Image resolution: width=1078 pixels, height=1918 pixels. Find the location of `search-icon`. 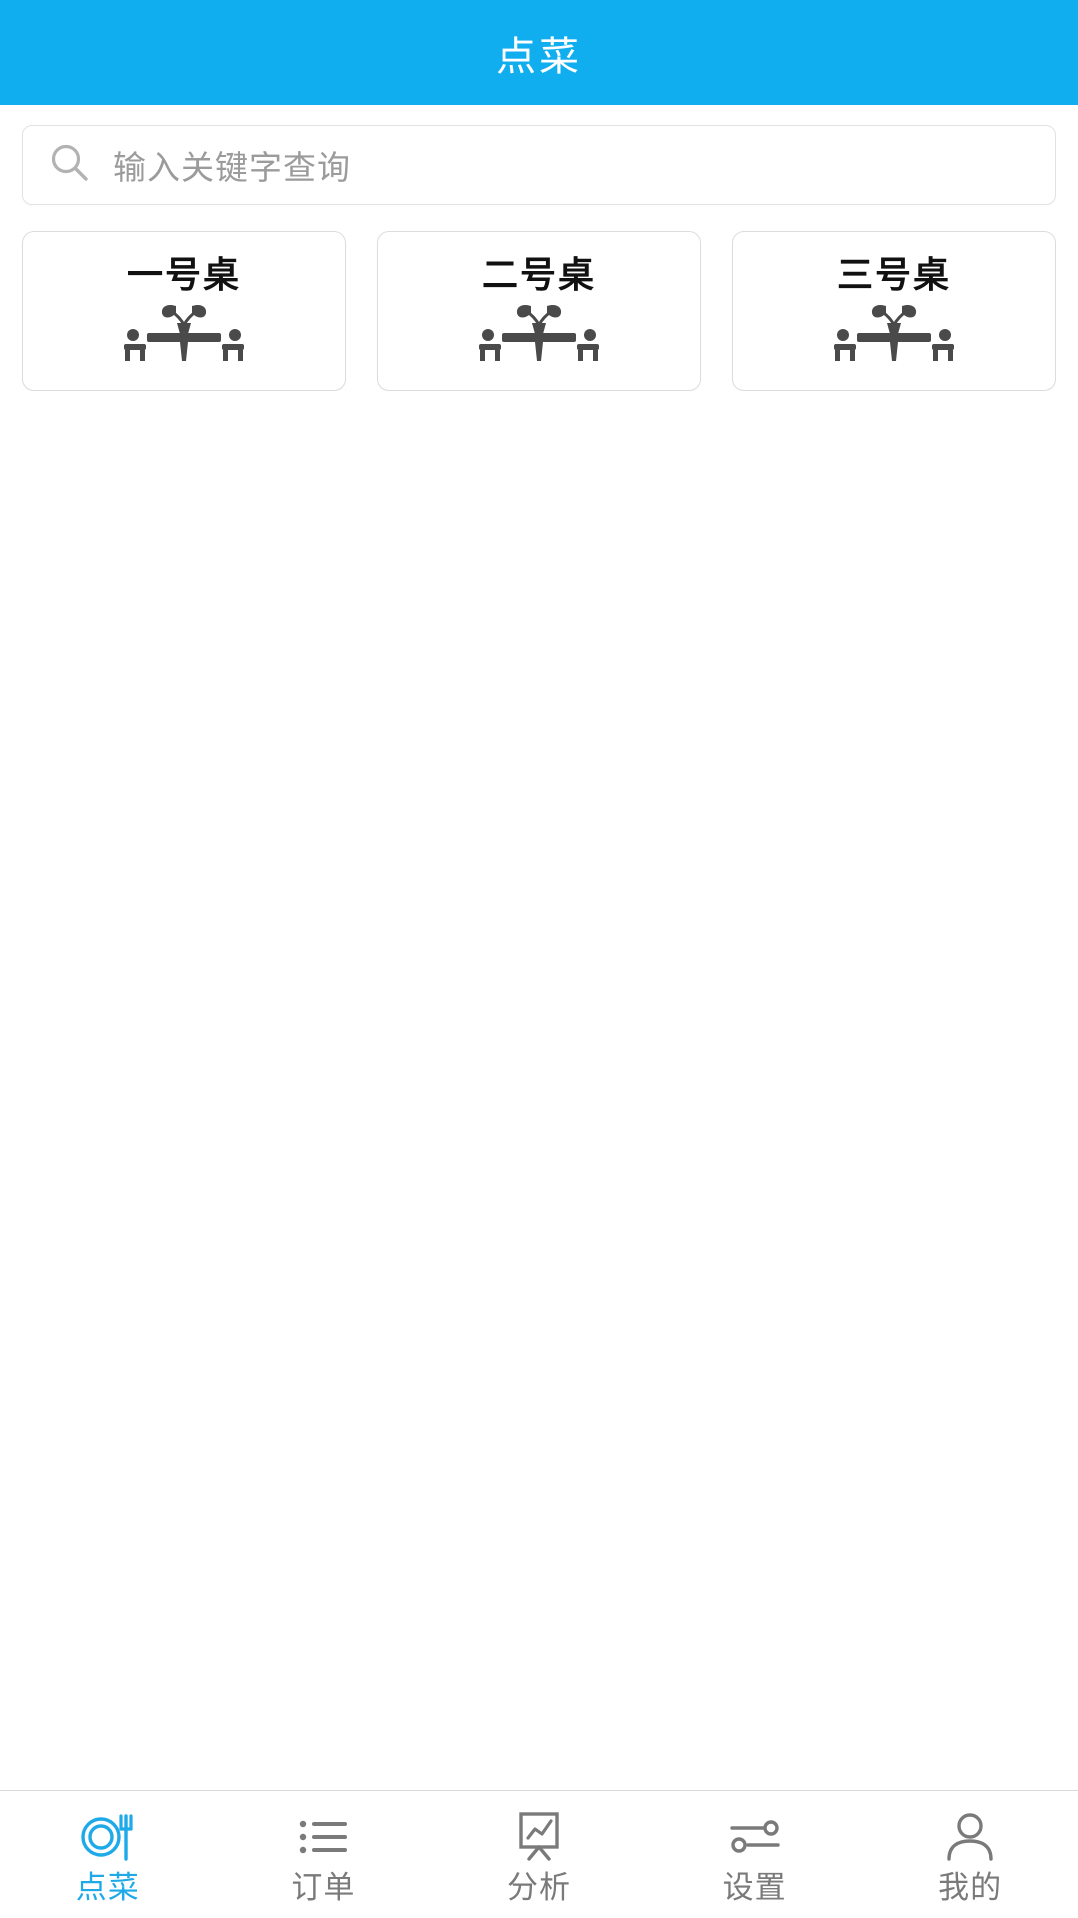

search-icon is located at coordinates (70, 165).